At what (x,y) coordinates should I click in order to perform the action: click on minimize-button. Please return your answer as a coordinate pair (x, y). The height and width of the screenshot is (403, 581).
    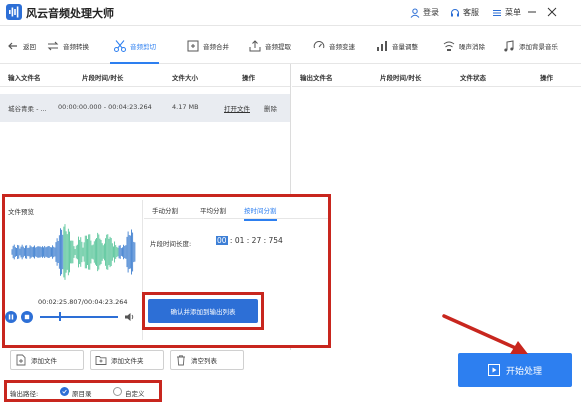
    Looking at the image, I should click on (532, 12).